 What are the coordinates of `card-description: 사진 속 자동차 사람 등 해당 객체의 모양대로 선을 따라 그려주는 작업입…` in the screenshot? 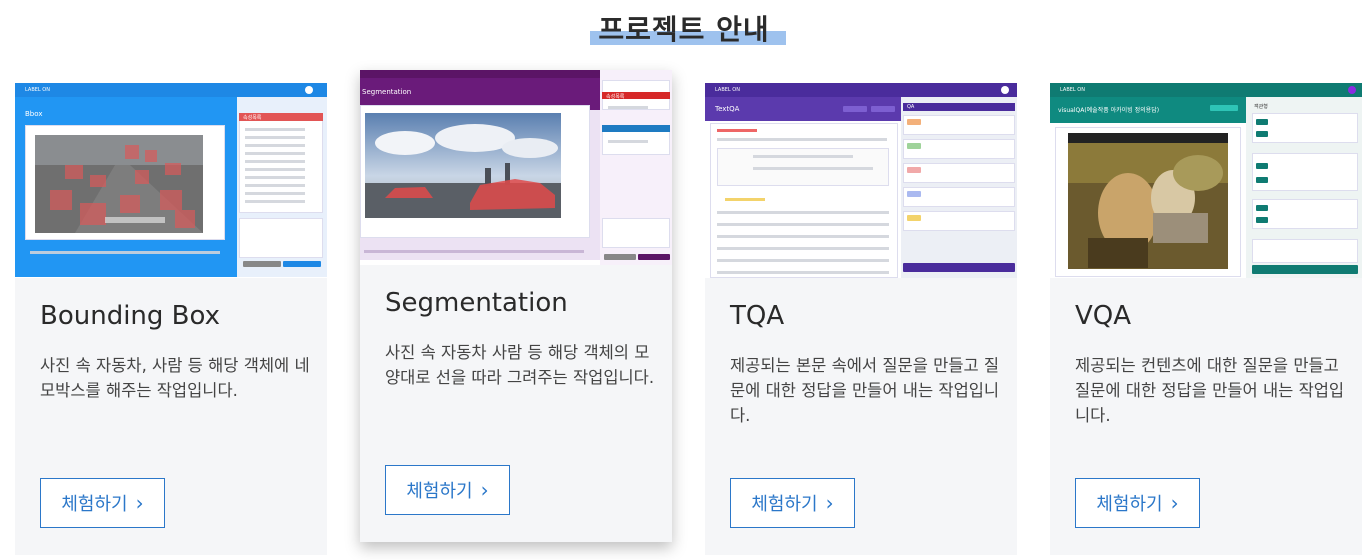 It's located at (520, 365).